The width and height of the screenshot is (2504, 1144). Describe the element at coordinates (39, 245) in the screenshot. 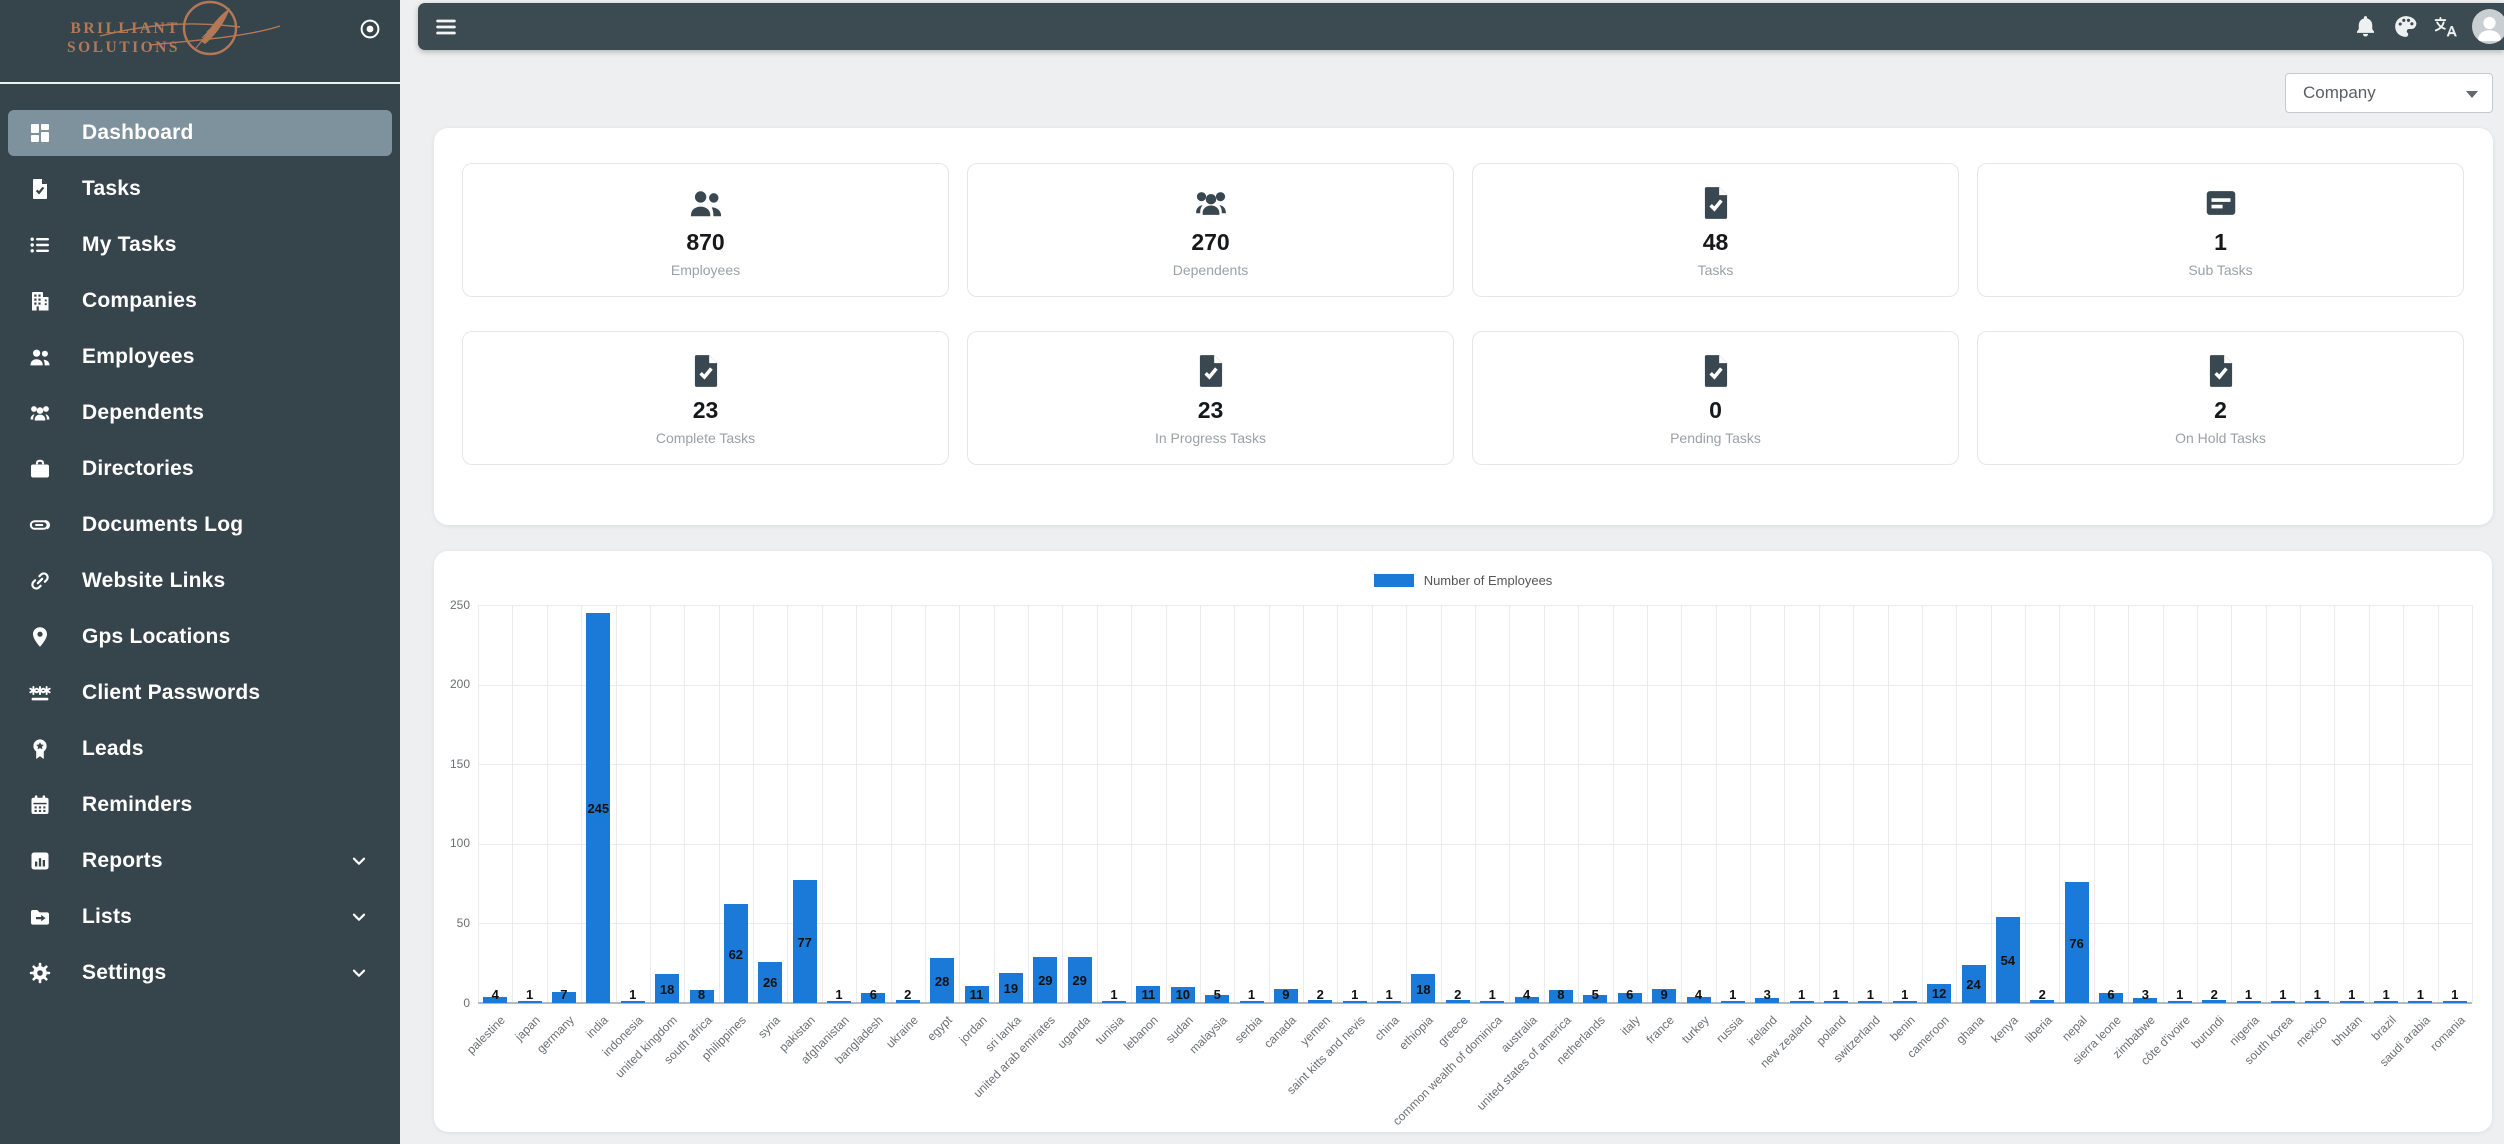

I see `my-tasks-icon` at that location.